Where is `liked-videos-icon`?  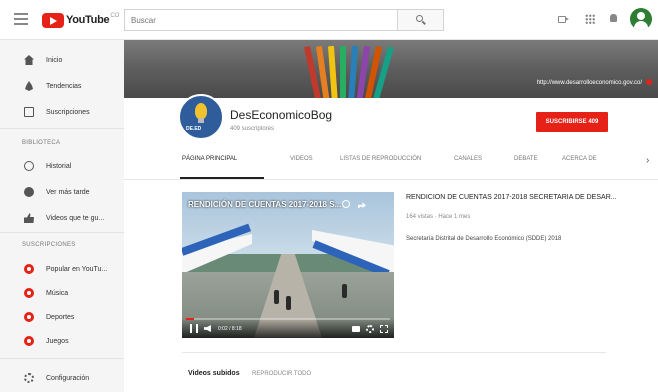
liked-videos-icon is located at coordinates (29, 218).